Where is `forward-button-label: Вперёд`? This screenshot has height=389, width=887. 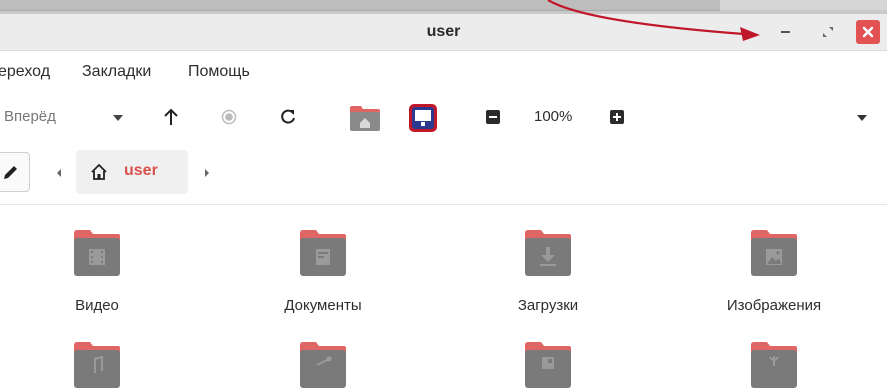
forward-button-label: Вперёд is located at coordinates (30, 116).